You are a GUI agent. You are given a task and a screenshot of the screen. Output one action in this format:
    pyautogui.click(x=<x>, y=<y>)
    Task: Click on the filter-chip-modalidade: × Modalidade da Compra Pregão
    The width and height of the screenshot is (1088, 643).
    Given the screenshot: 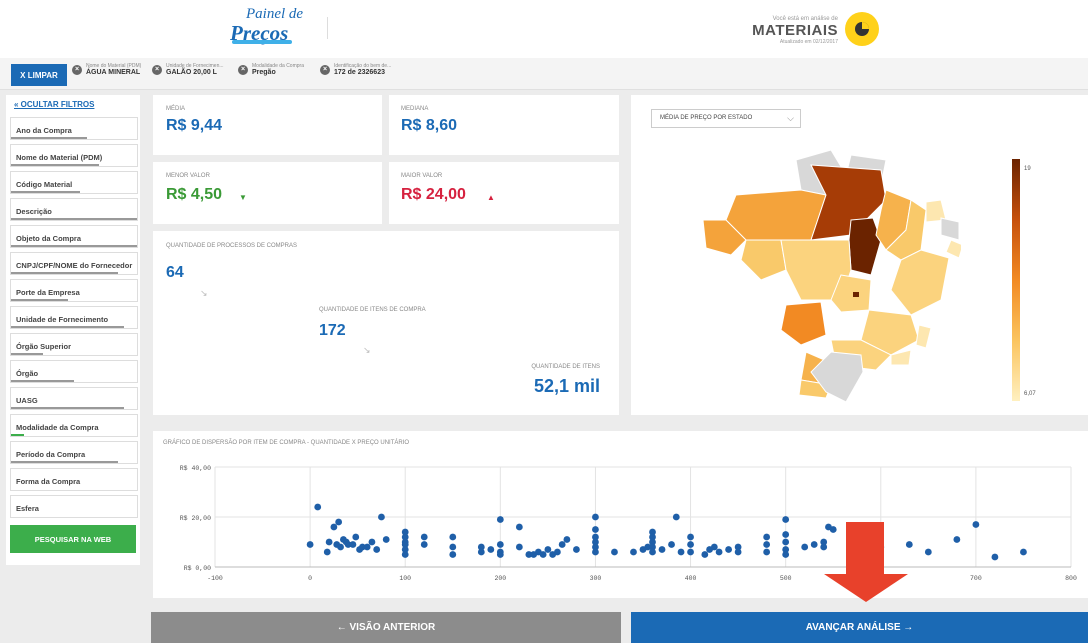 What is the action you would take?
    pyautogui.click(x=271, y=69)
    